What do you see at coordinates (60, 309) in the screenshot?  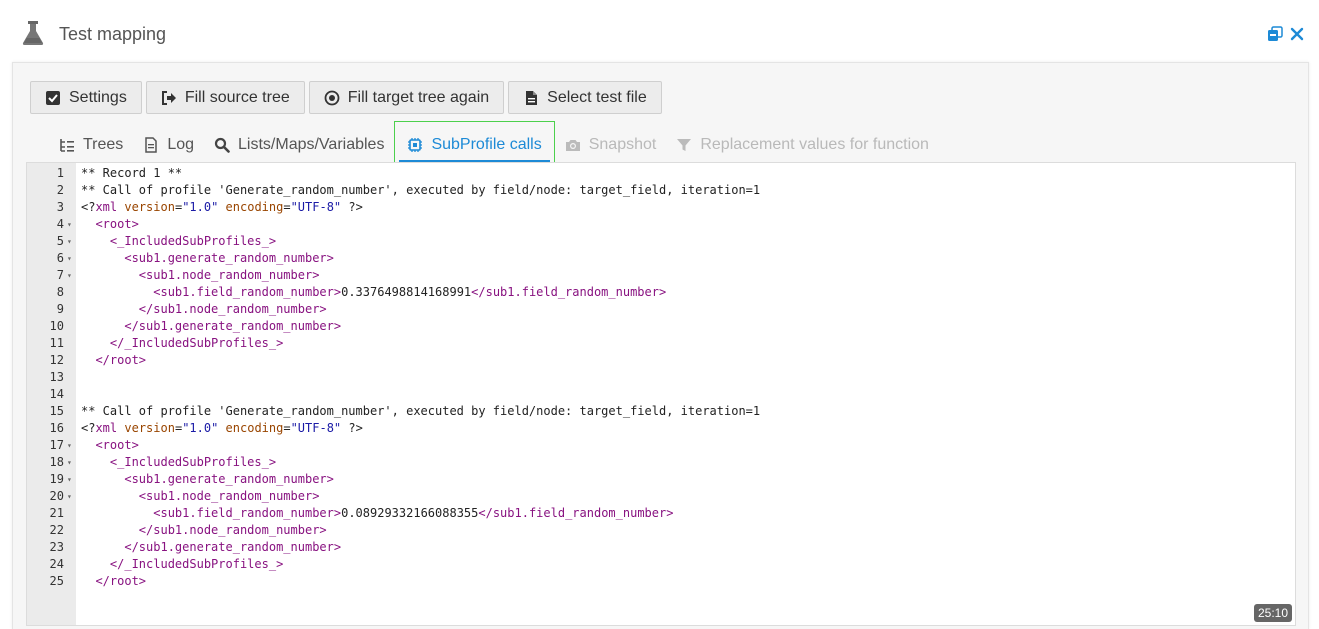 I see `line-number: 9` at bounding box center [60, 309].